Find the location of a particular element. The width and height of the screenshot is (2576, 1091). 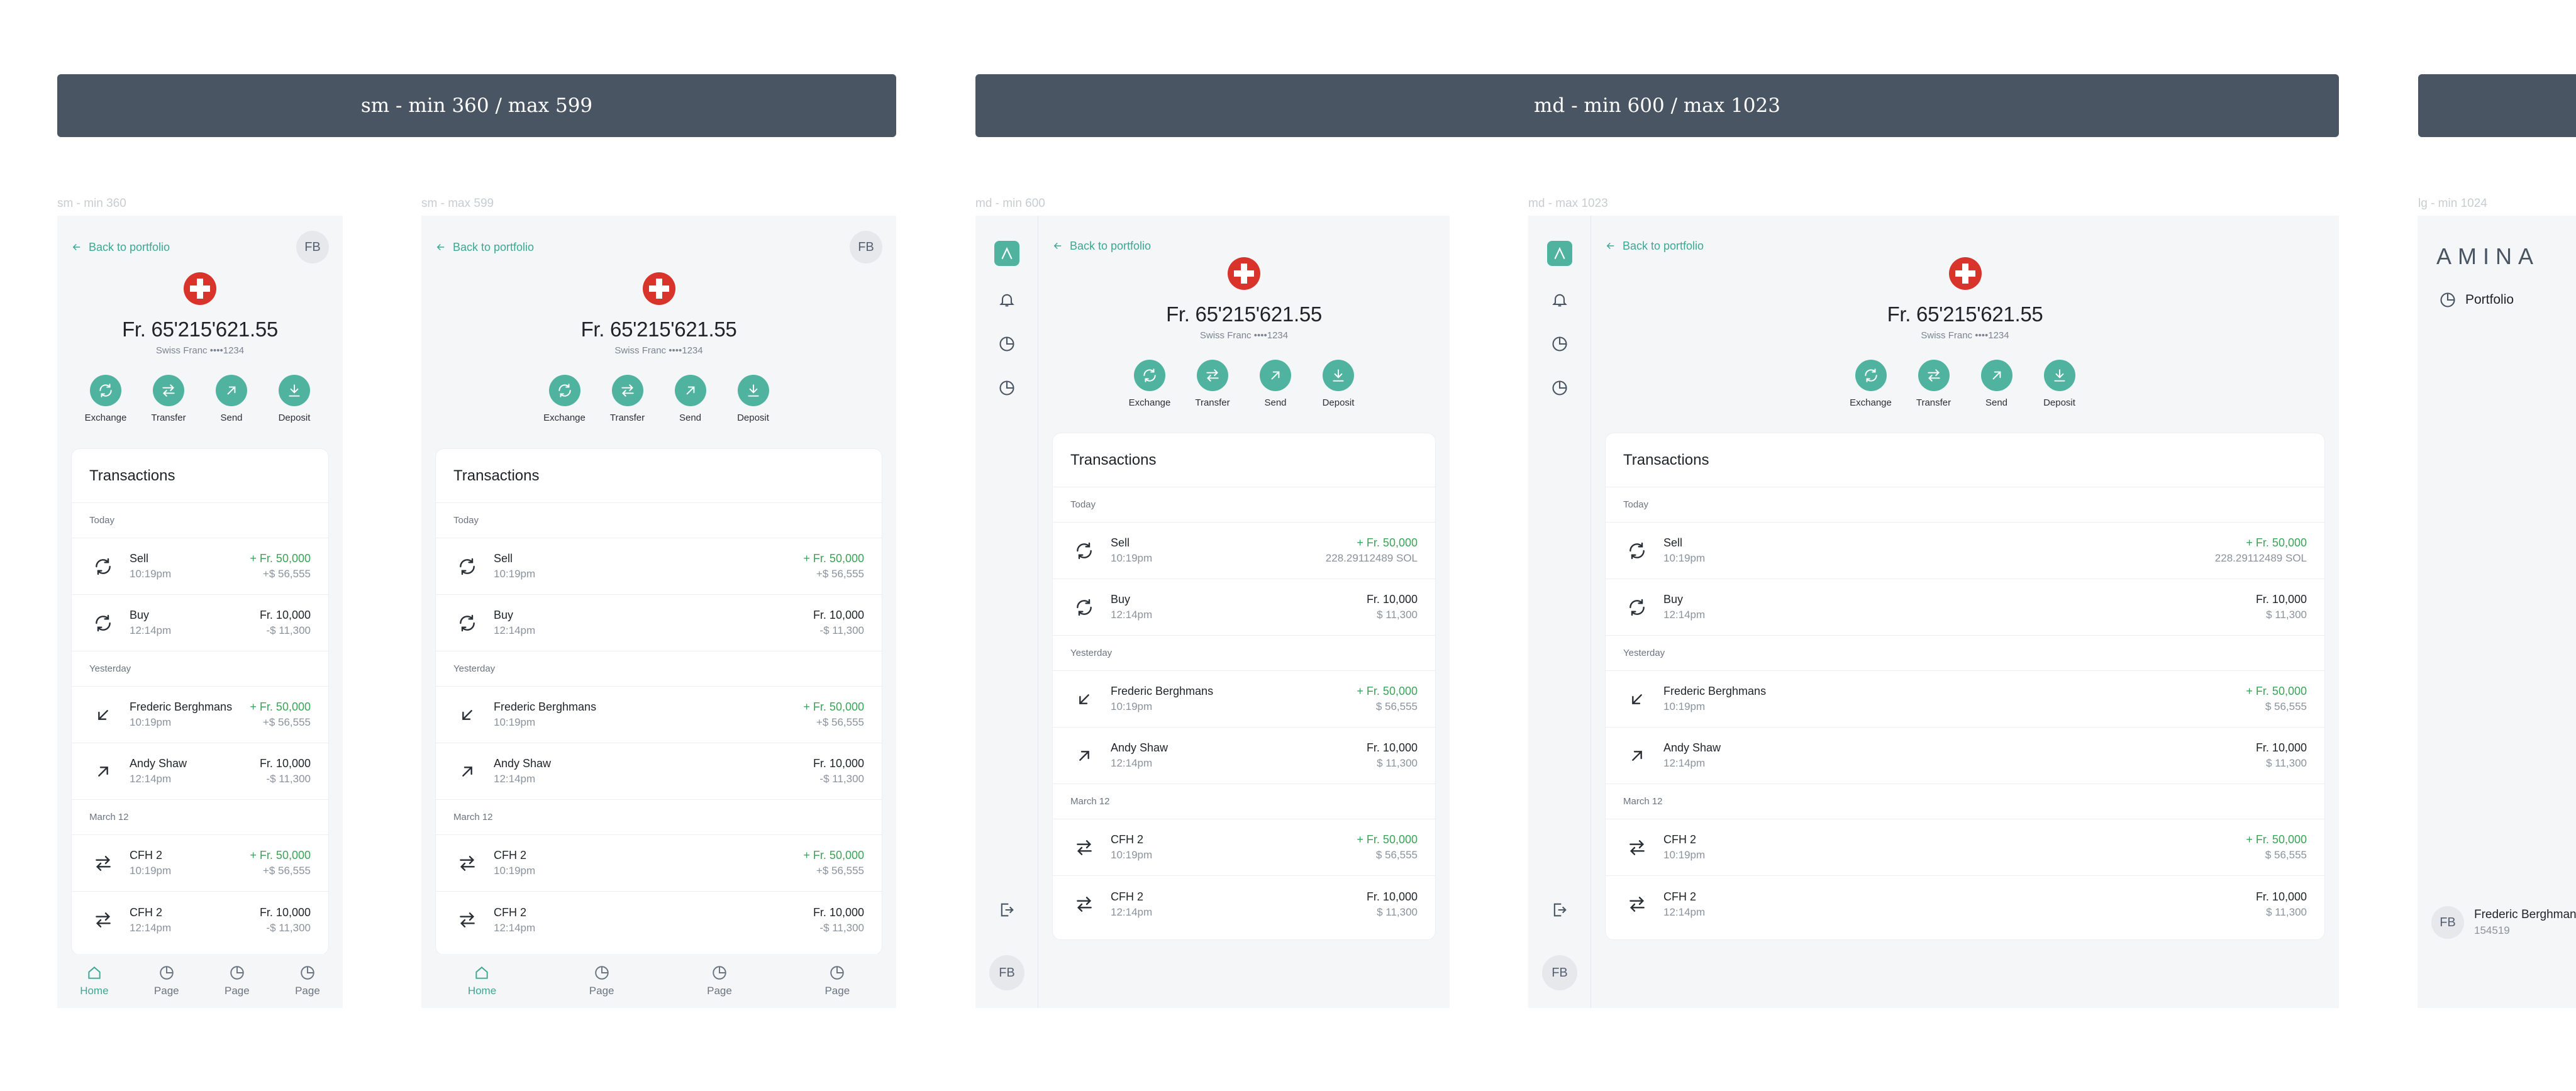

transaction-secondary-amount: $ 56,555 is located at coordinates (2286, 706).